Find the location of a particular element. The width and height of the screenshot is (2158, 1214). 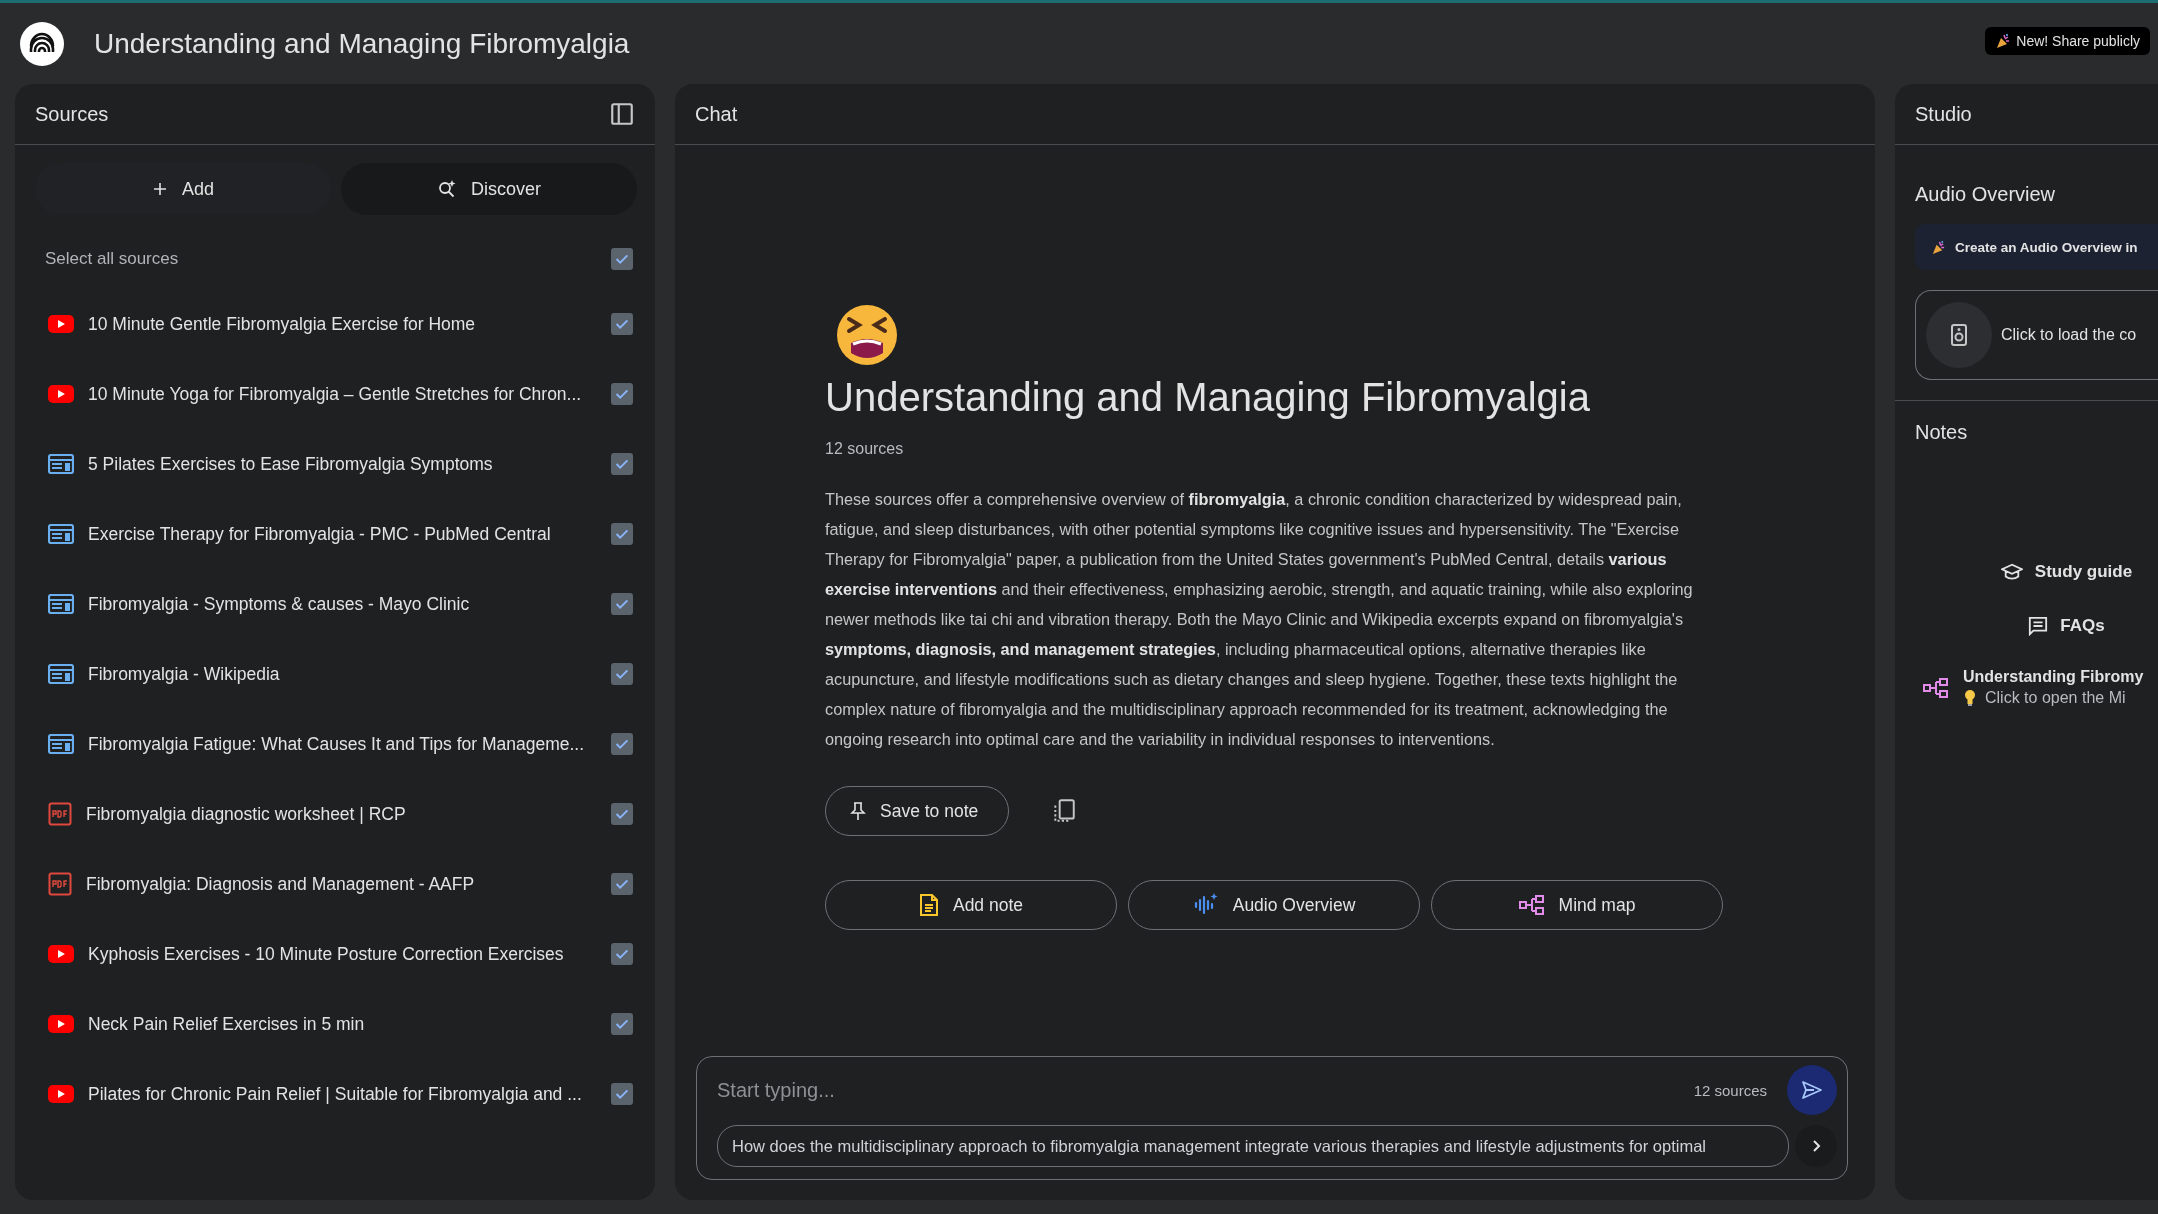

summary-text: These sources offer a comprehensive overview of fibromyalgia, a chronic condition characterized by widespread pain, fatigue, and sleep disturbances, with other potential symptoms like cognitive issues and hypersensitivity. The "Exercise Therapy for Fibromyalgia" paper, a publication from the United States government's PubMed Central, details various exercise interventions and their effectiveness, emphasizing aerobic, strength, and aquatic training, while also exploring newer methods like tai chi and vibration therapy. Both the Mayo Clinic and Wikipedia excerpts expand on fibromyalgia's symptoms, diagnosis, and management strategies, including pharmaceutical options, alternative therapies like acupuncture, and lifestyle modifications such as dietary changes and sleep hygiene. Together, these texts highlight the complex nature of fibromyalgia and the multidisciplinary approach recommended for its treatment, acknowledging the ongoing research into optimal care and the variability in individual responses to interventions. is located at coordinates (1259, 619).